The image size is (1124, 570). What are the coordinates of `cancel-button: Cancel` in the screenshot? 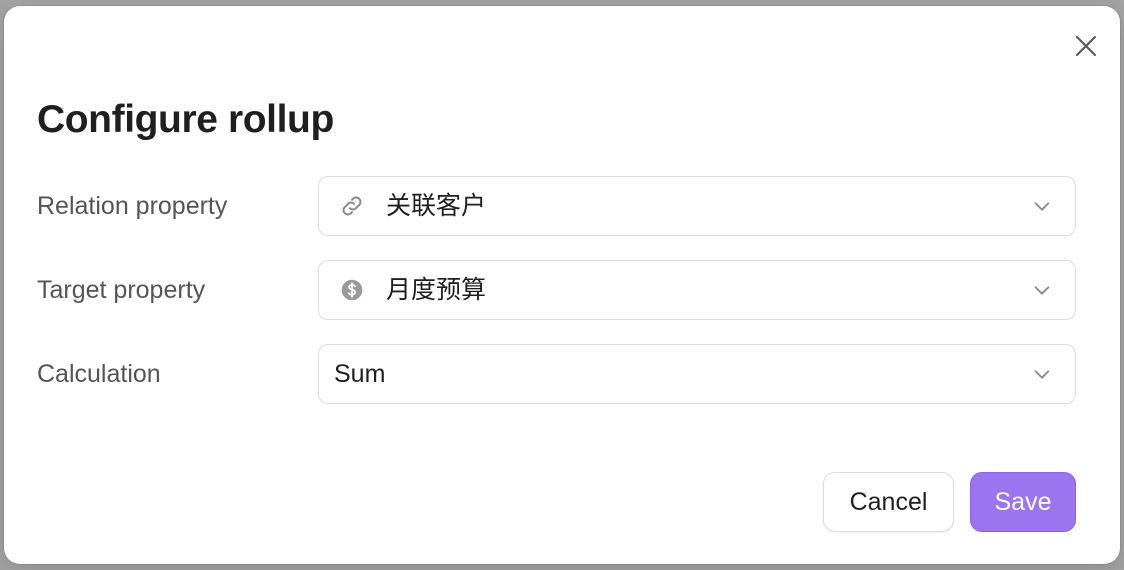 It's located at (888, 502).